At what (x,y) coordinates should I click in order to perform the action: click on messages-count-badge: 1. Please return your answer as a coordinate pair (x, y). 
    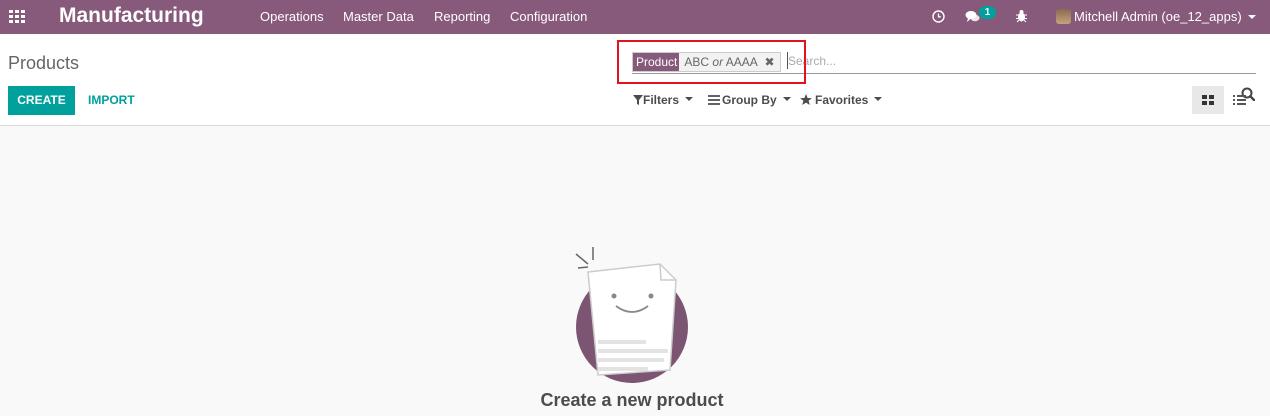
    Looking at the image, I should click on (987, 12).